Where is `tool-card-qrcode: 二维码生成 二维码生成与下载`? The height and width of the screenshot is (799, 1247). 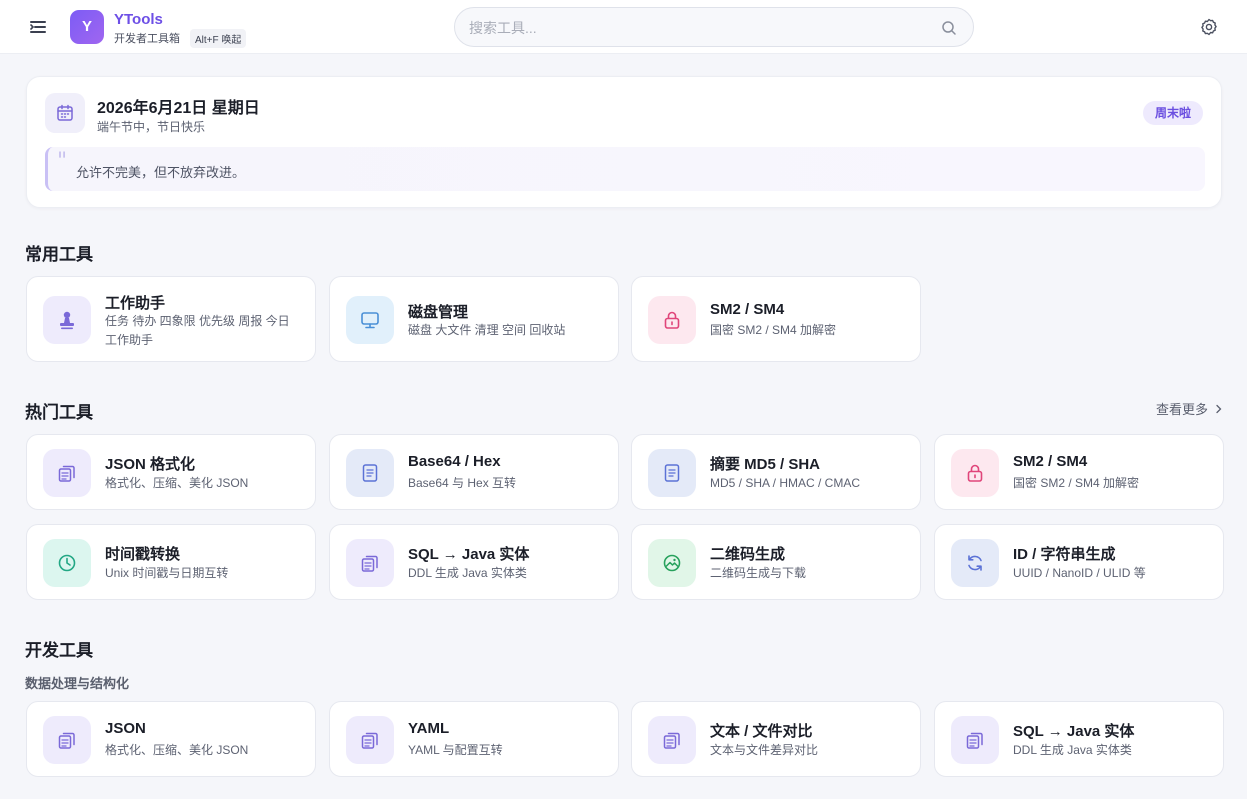
tool-card-qrcode: 二维码生成 二维码生成与下载 is located at coordinates (776, 562).